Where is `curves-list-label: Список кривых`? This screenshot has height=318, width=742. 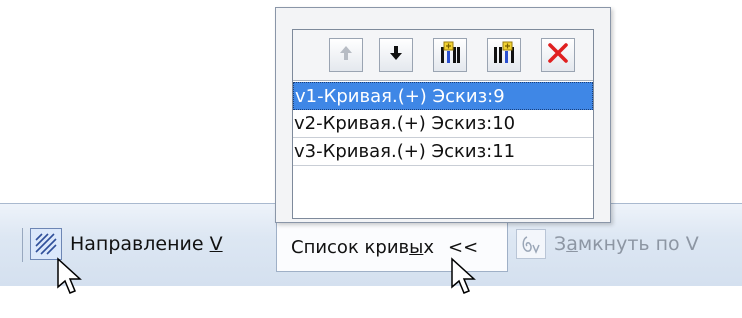 curves-list-label: Список кривых is located at coordinates (363, 247).